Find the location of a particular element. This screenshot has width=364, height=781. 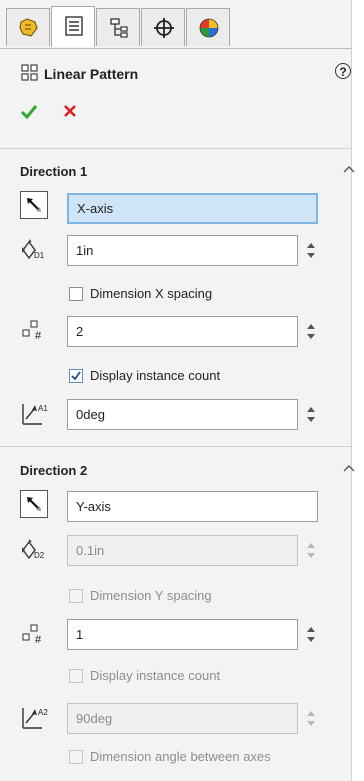

angle-a2-icon: A2 is located at coordinates (35, 718).